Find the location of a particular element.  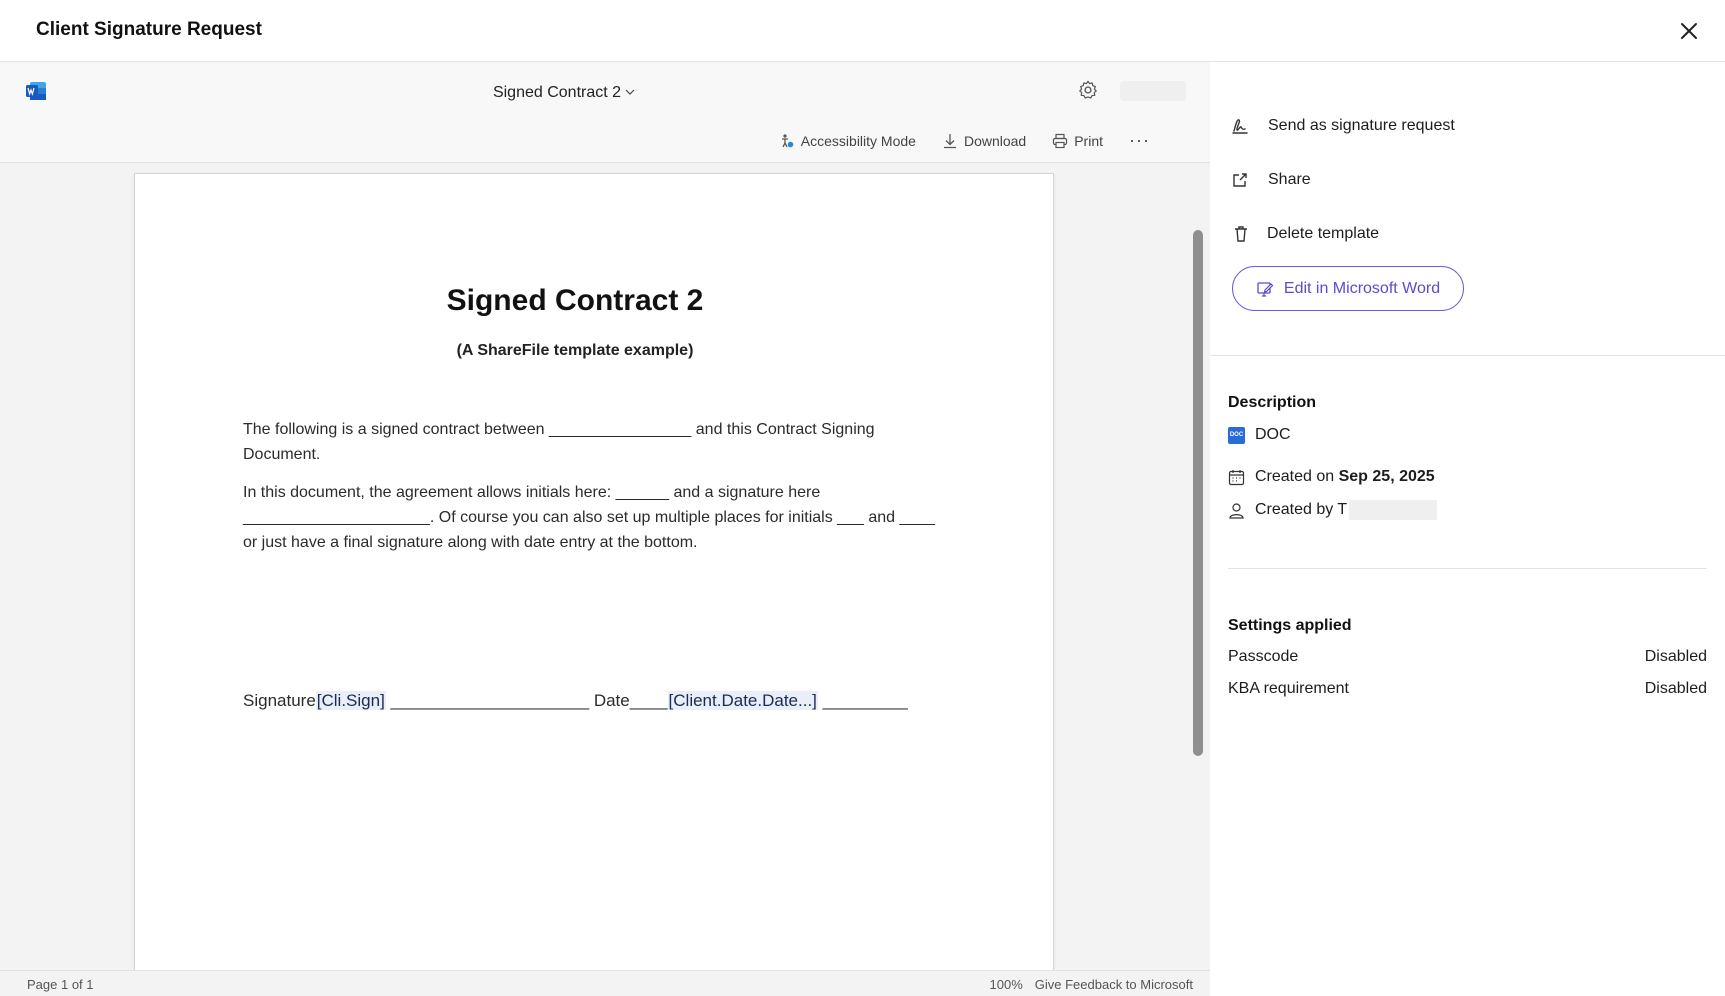

doc-file-icon: DOC is located at coordinates (1236, 435).